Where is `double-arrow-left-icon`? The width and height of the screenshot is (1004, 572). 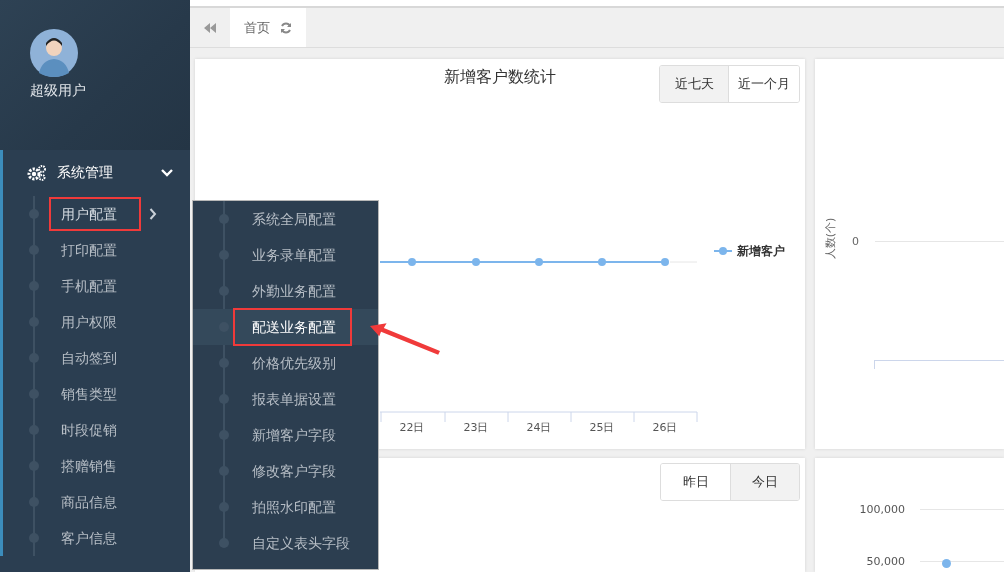 double-arrow-left-icon is located at coordinates (210, 27).